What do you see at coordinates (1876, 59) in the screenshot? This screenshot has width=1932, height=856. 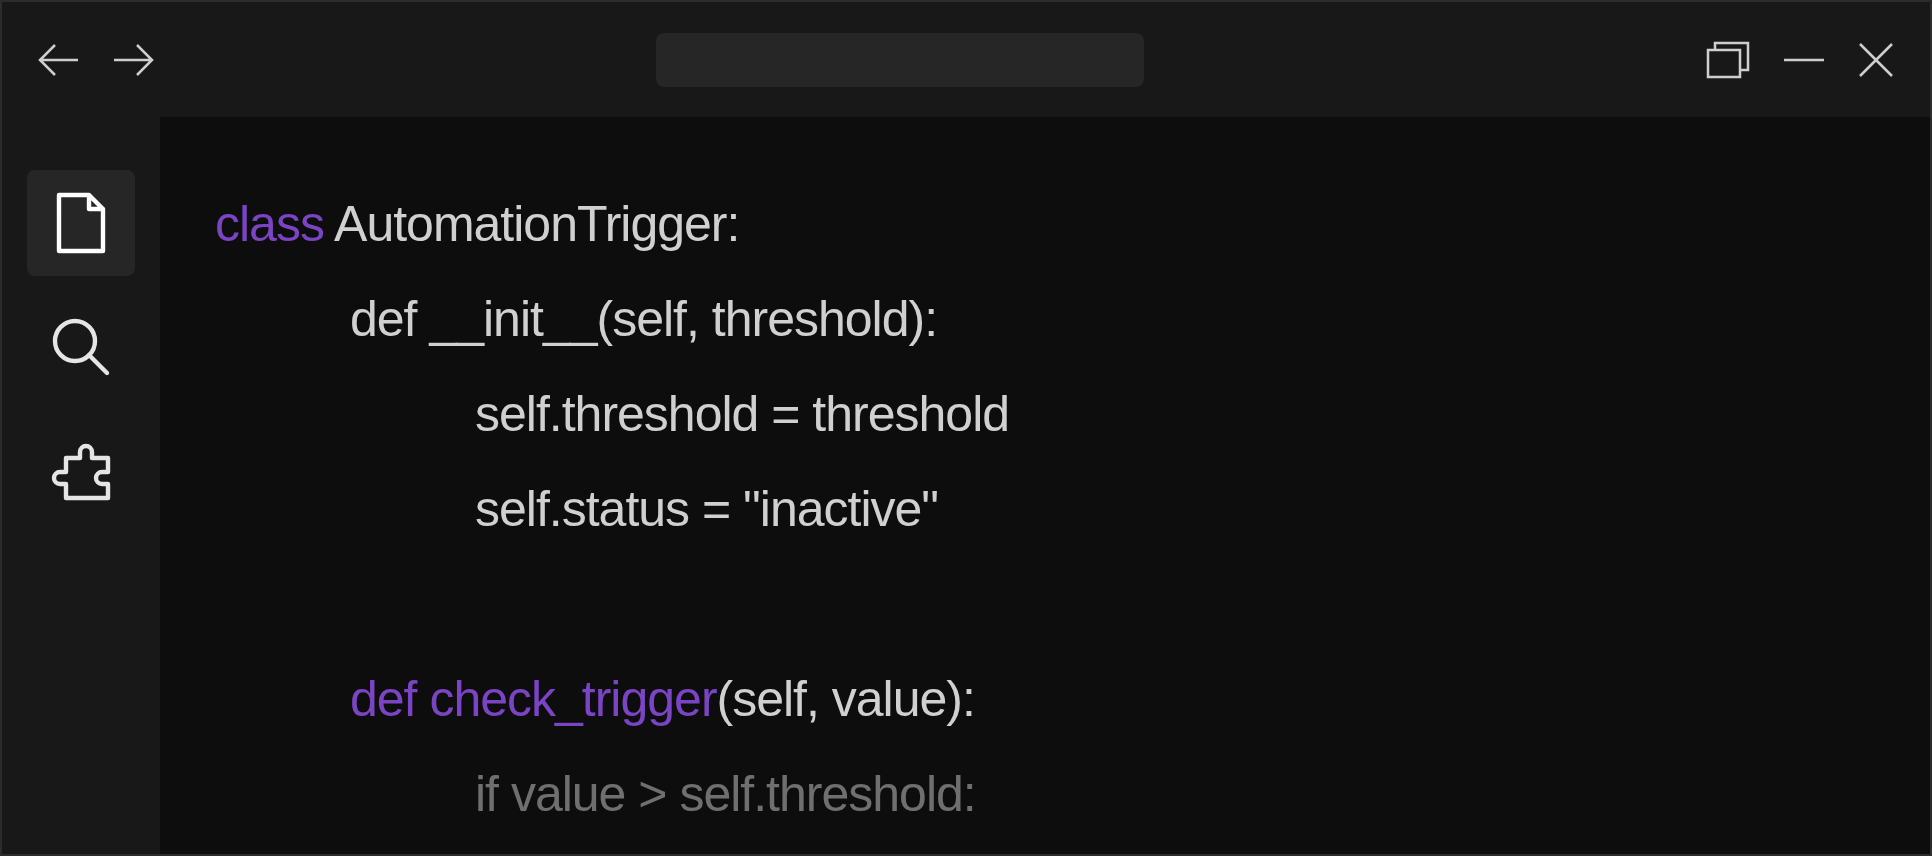 I see `close-icon` at bounding box center [1876, 59].